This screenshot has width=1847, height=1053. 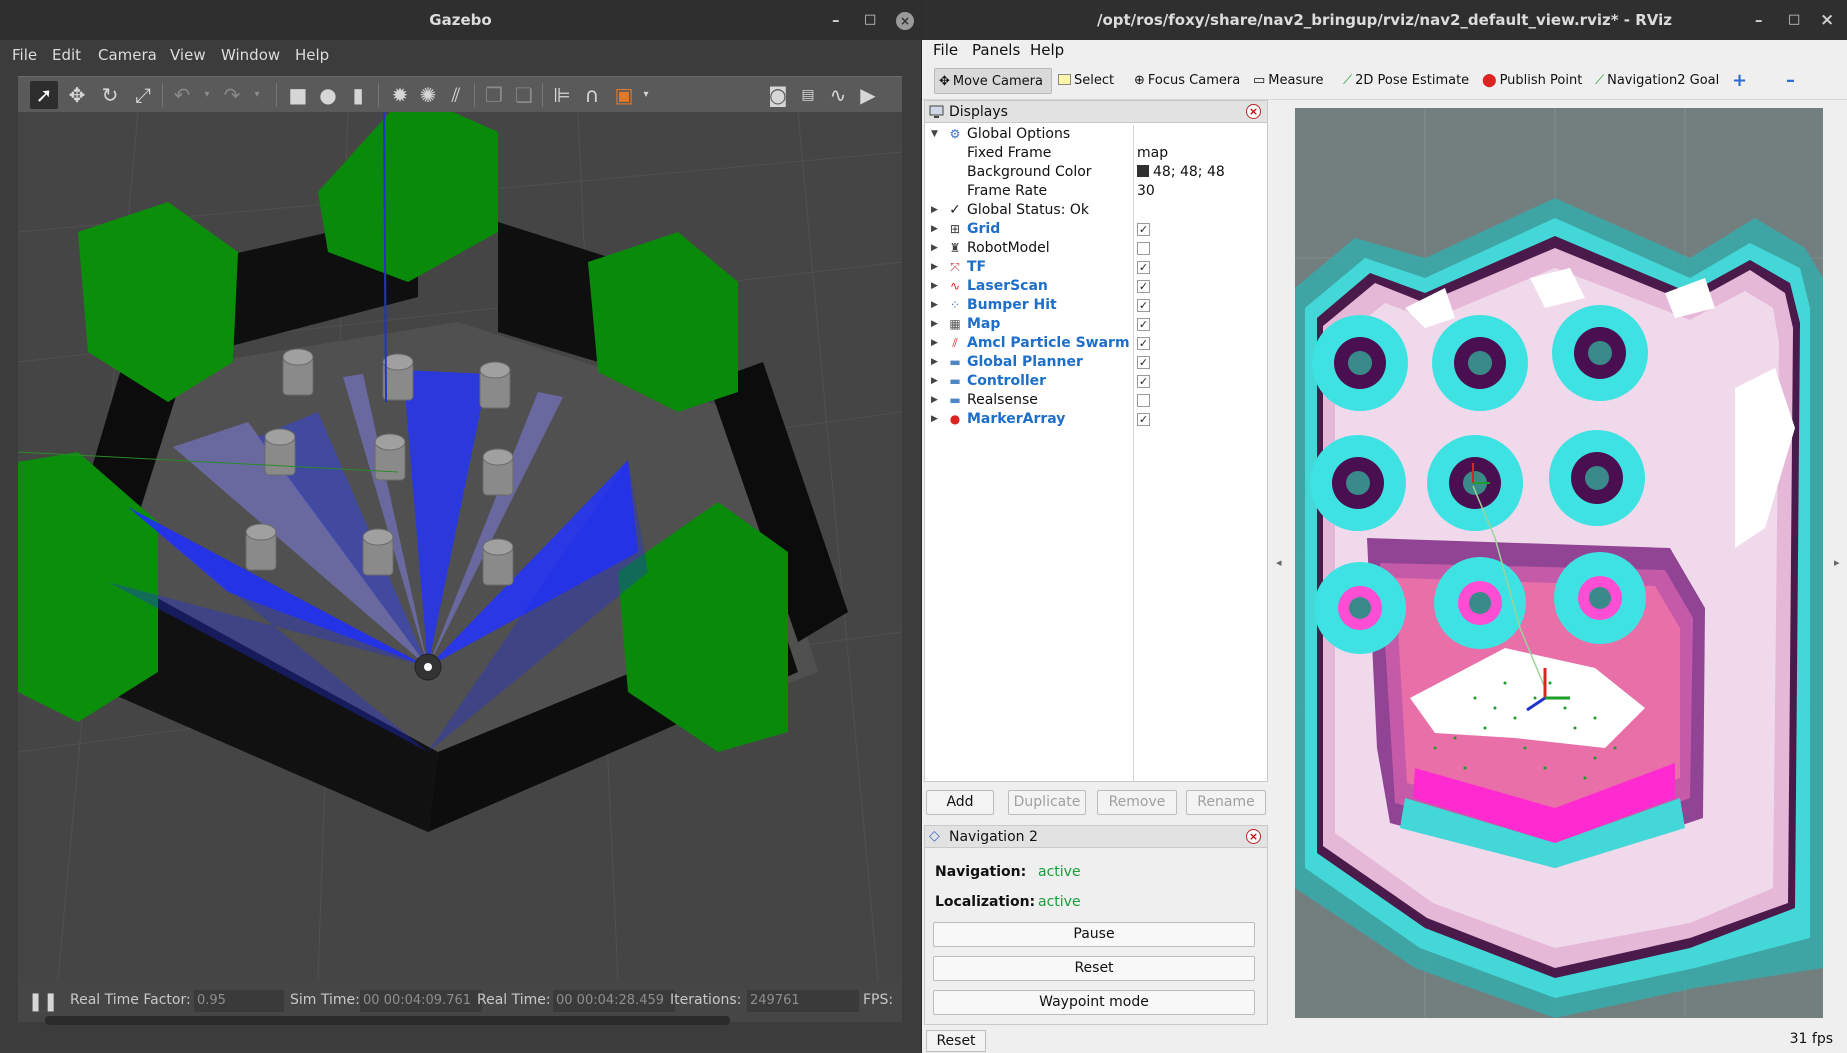 What do you see at coordinates (562, 95) in the screenshot?
I see `align-icon: ⊫` at bounding box center [562, 95].